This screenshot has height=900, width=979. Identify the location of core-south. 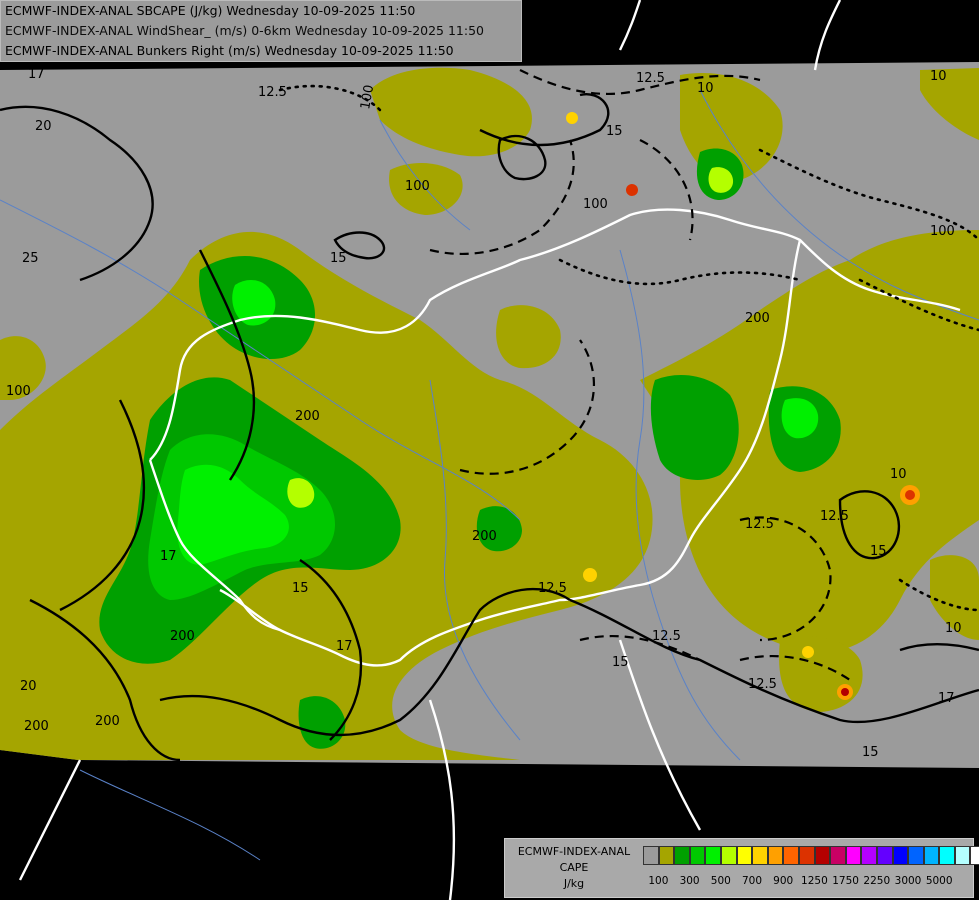
(590, 575).